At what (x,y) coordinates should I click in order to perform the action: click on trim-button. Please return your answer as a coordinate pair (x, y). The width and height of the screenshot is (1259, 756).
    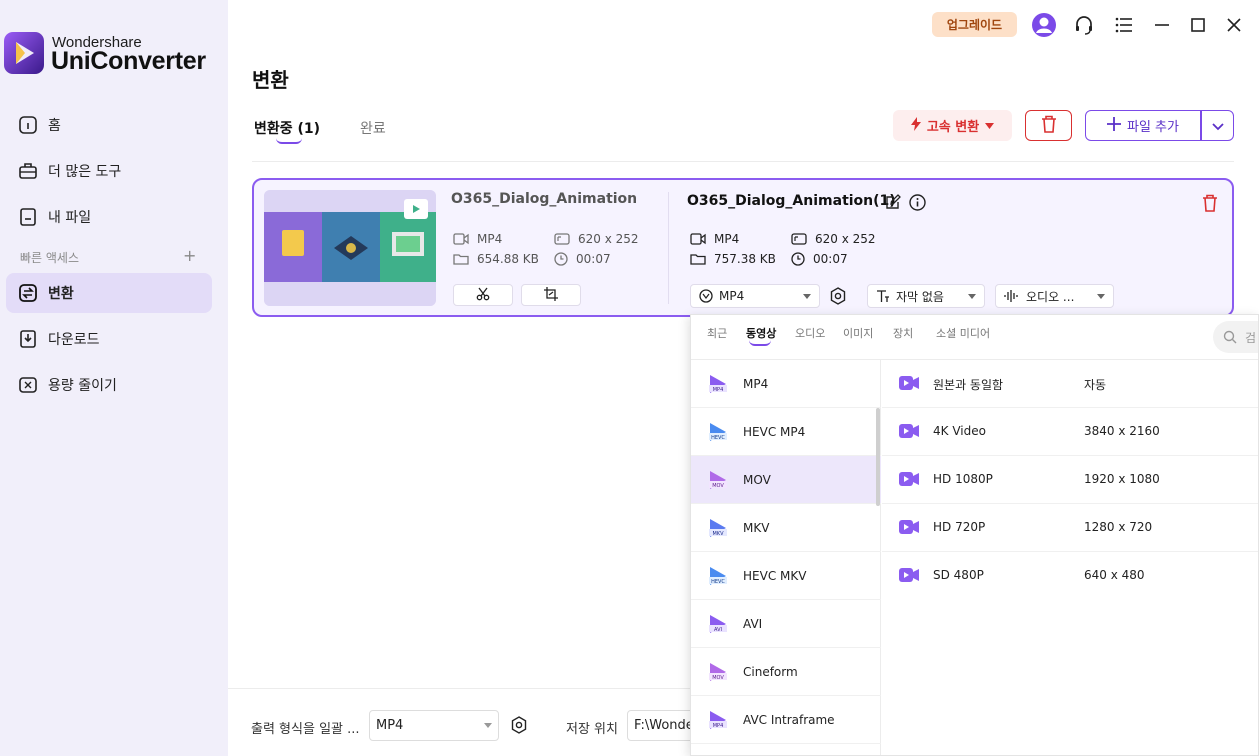
    Looking at the image, I should click on (483, 295).